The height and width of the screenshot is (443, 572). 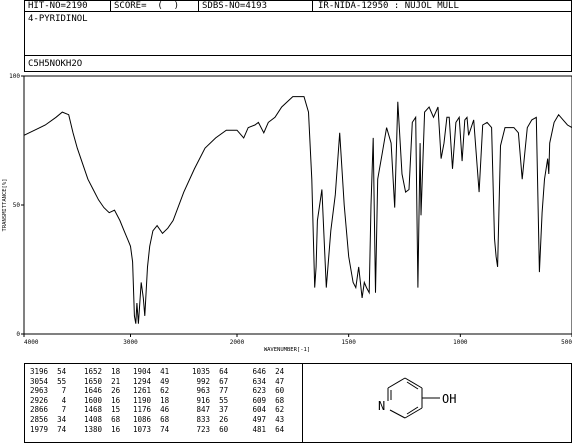 What do you see at coordinates (566, 342) in the screenshot?
I see `x-tick-label: 500` at bounding box center [566, 342].